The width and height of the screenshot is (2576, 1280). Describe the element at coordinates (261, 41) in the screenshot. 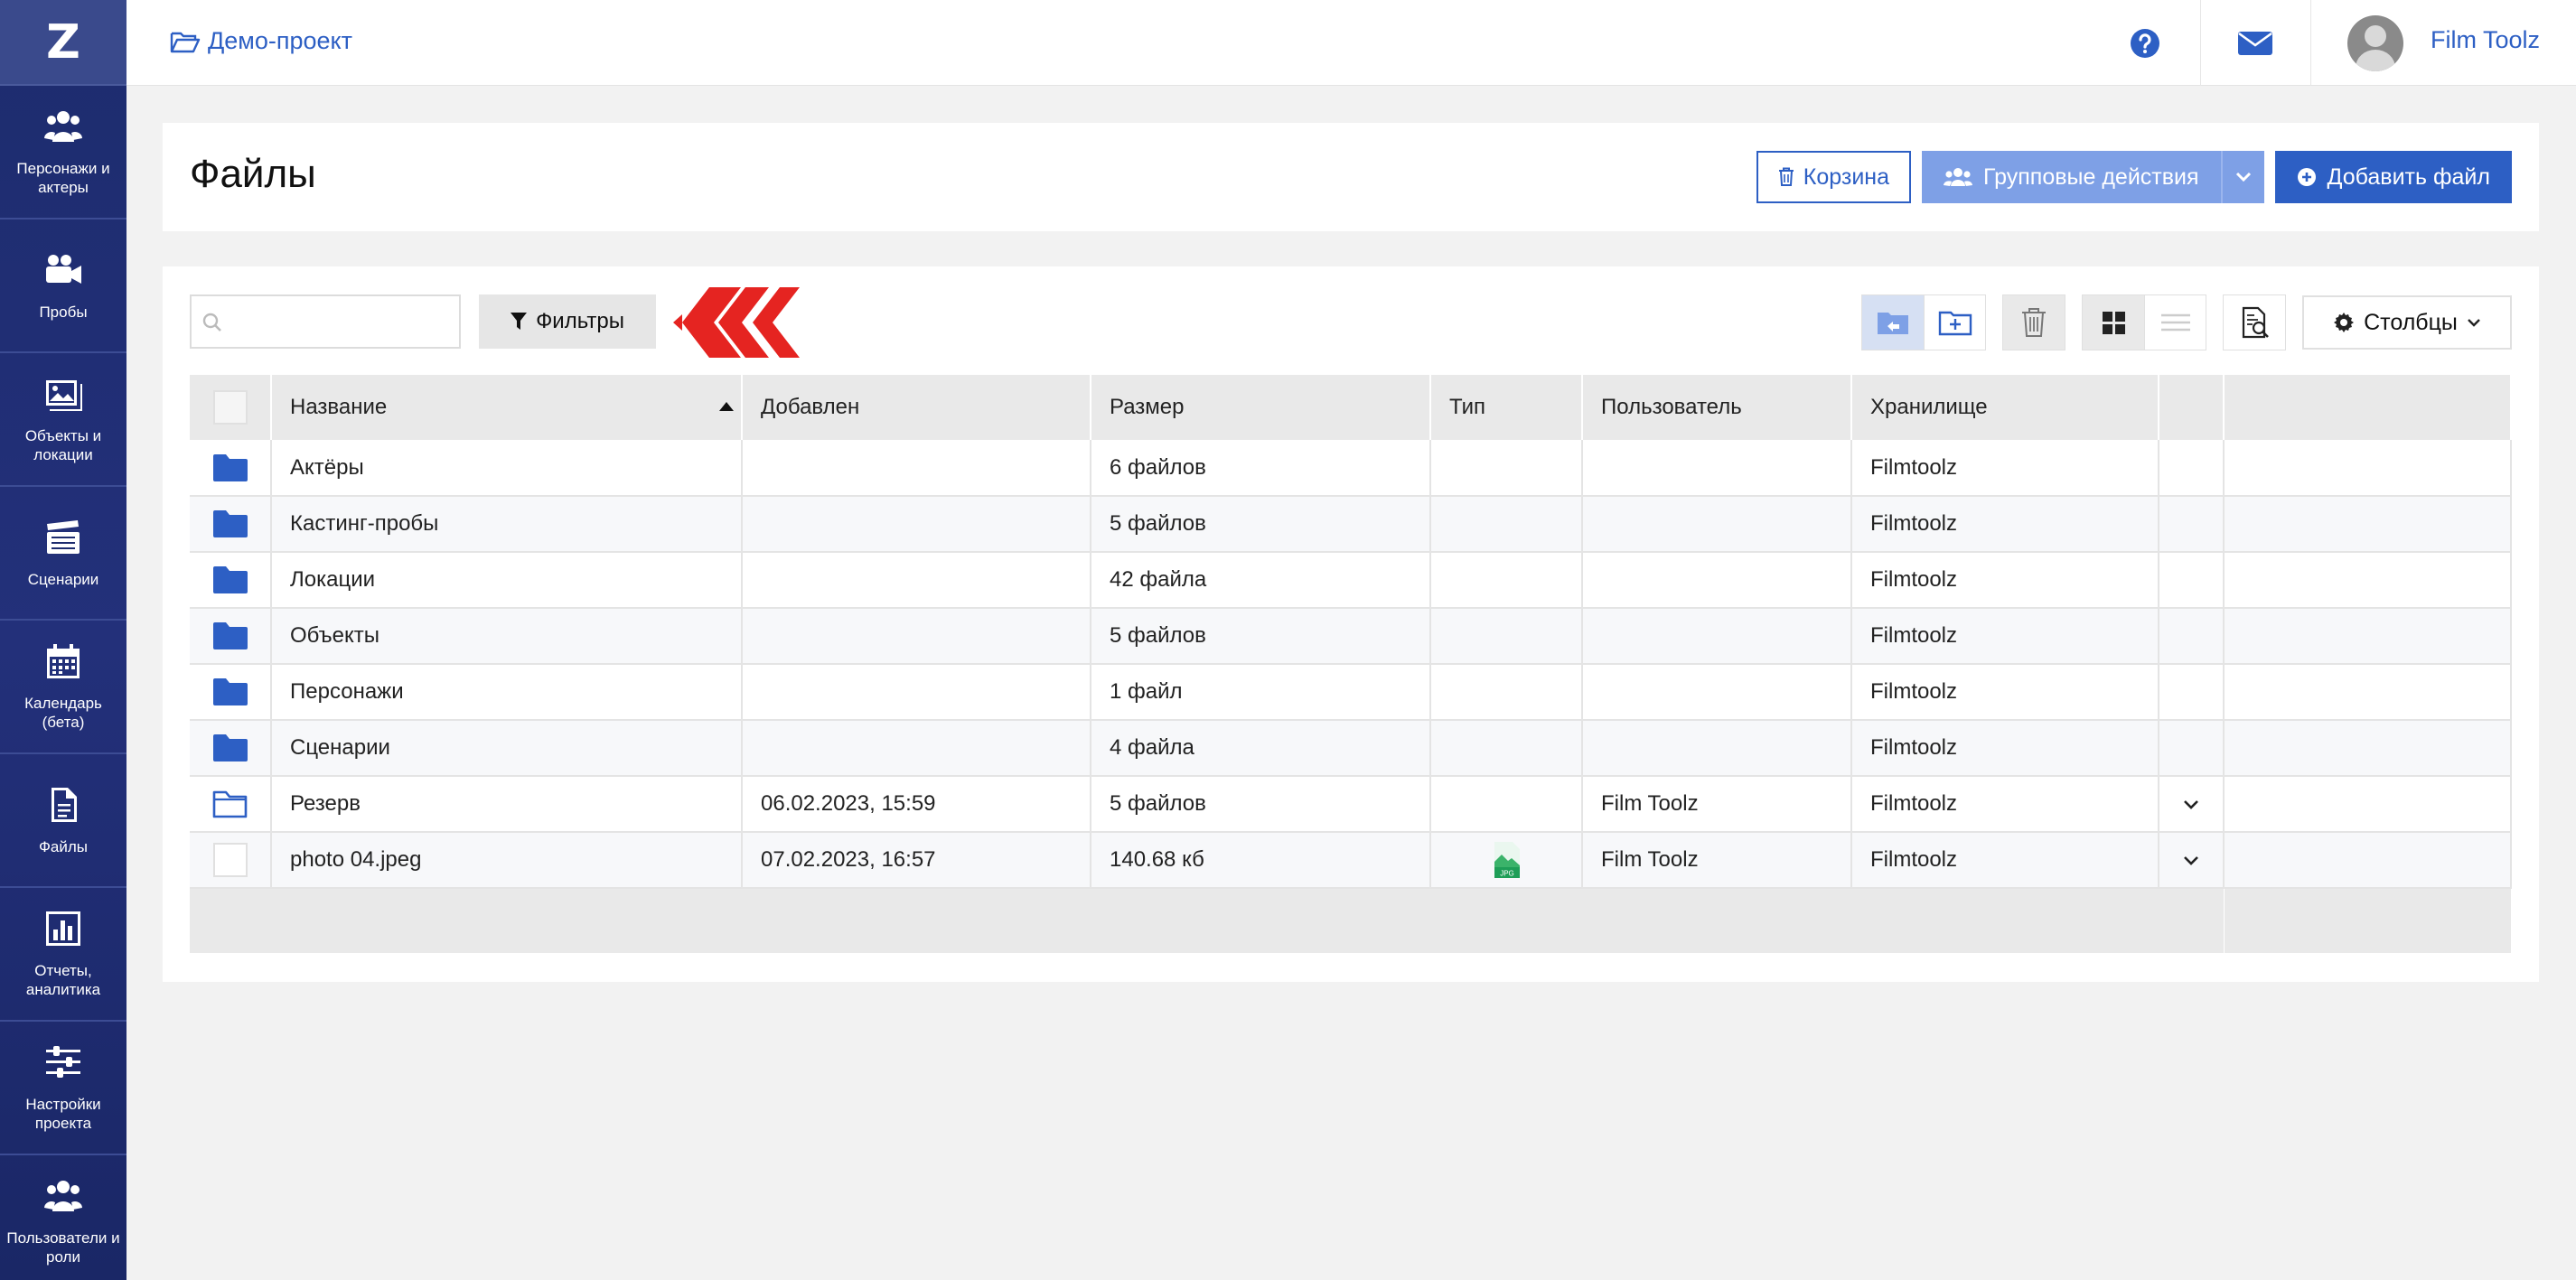

I see `project-link: Демо-проект` at that location.